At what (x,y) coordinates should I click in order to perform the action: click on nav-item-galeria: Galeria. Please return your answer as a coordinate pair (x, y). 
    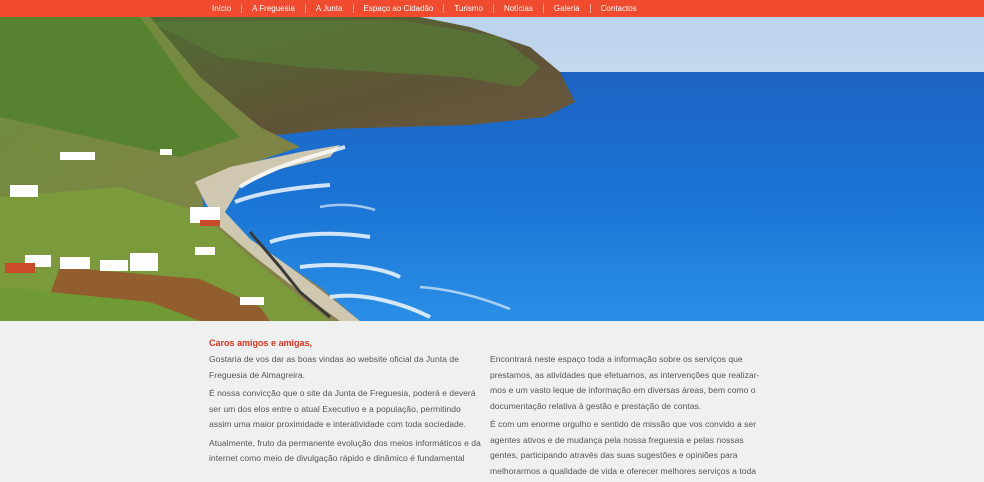
    Looking at the image, I should click on (566, 8).